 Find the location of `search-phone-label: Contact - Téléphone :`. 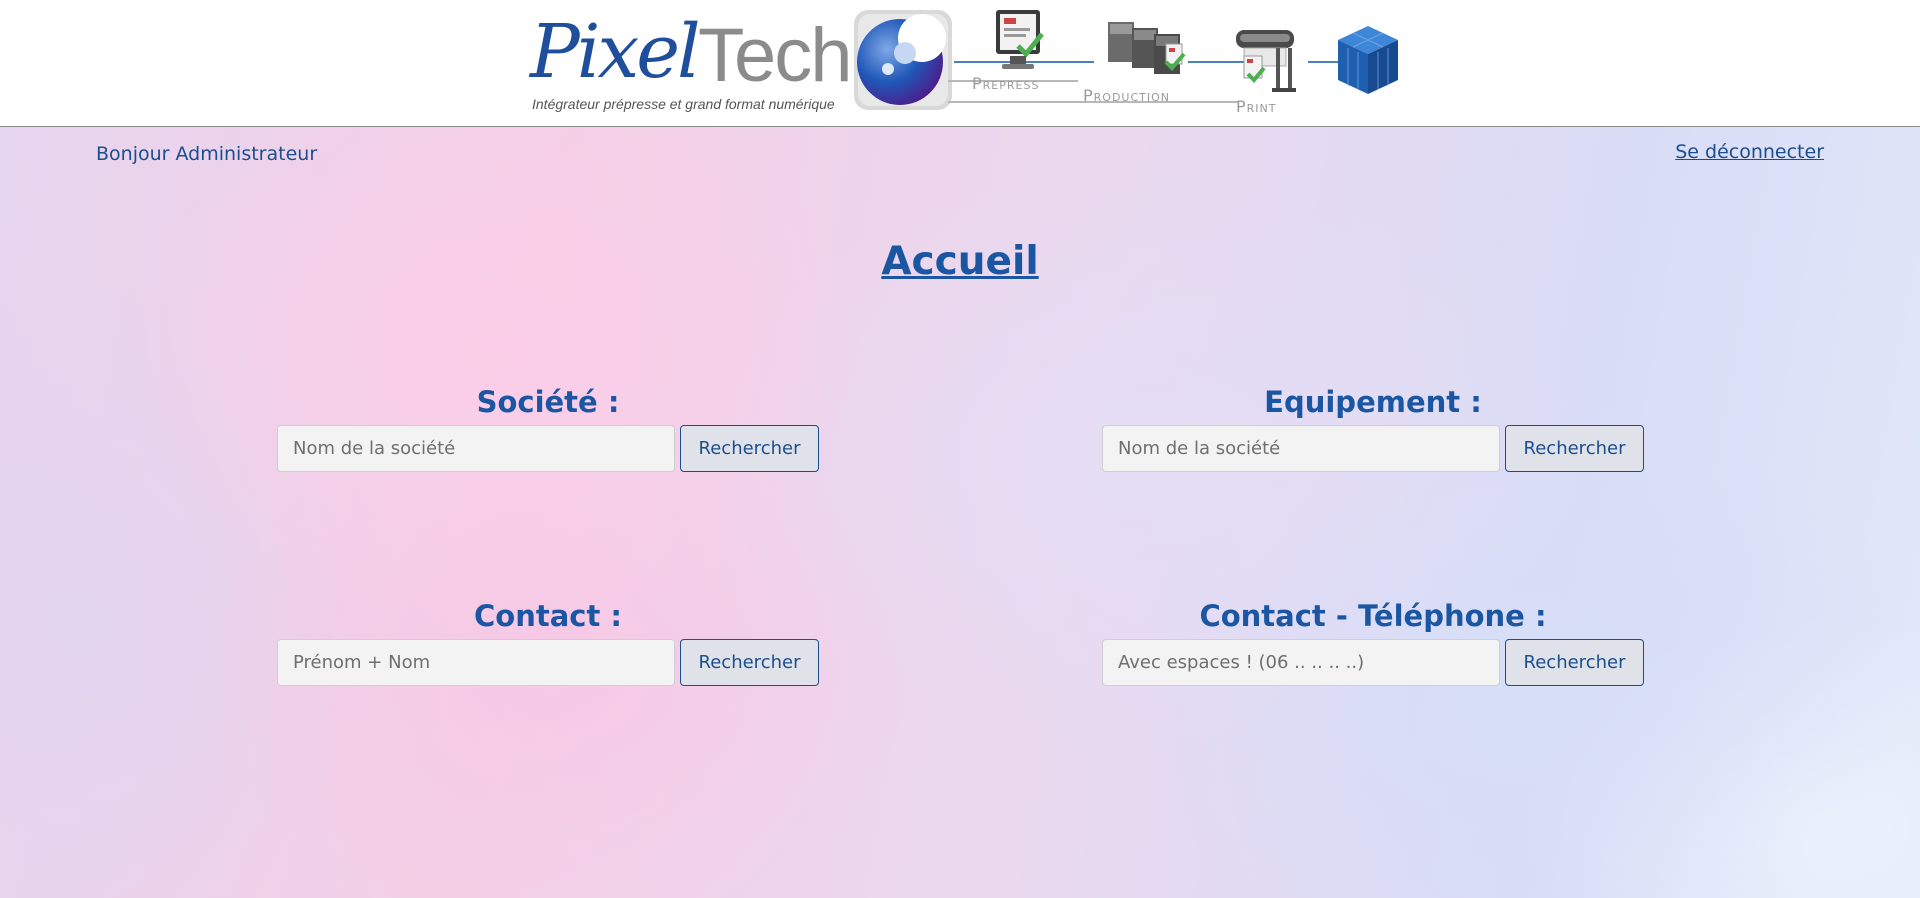

search-phone-label: Contact - Téléphone : is located at coordinates (1373, 616).